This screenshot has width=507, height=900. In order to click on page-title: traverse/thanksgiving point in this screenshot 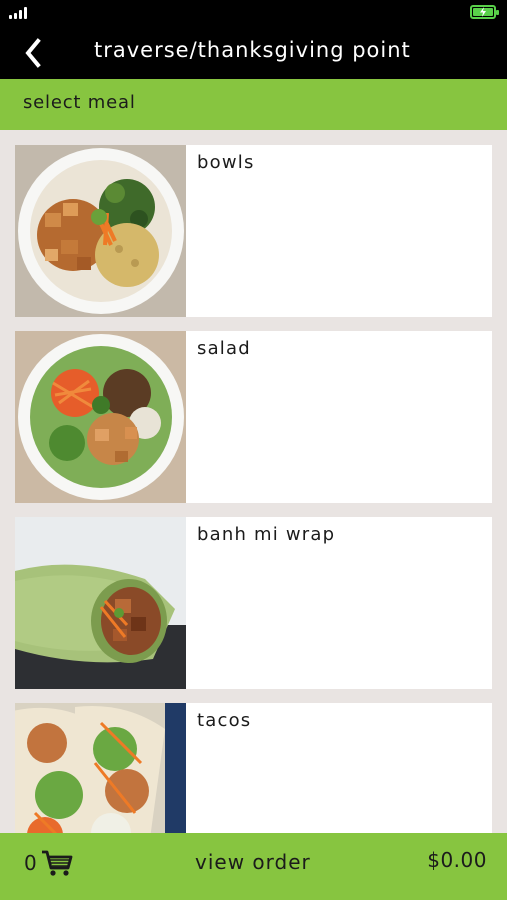, I will do `click(252, 50)`.